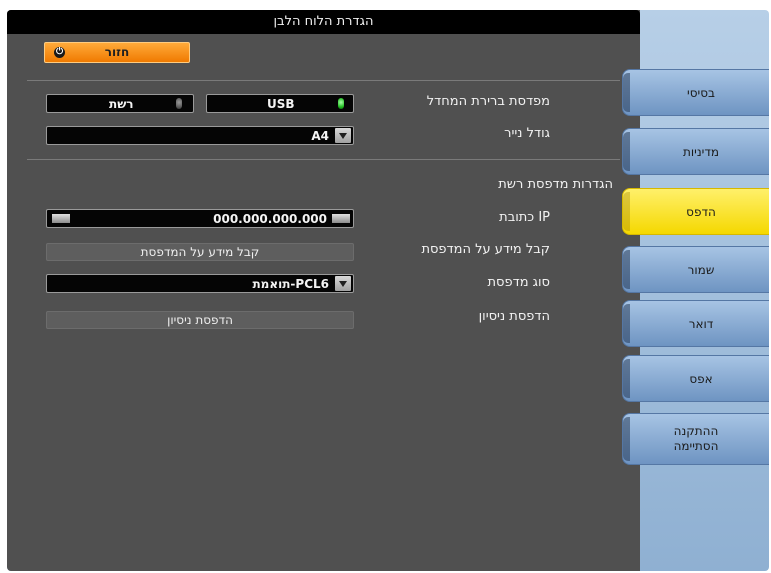  I want to click on ip-address-field: 000.000.000.000, so click(200, 218).